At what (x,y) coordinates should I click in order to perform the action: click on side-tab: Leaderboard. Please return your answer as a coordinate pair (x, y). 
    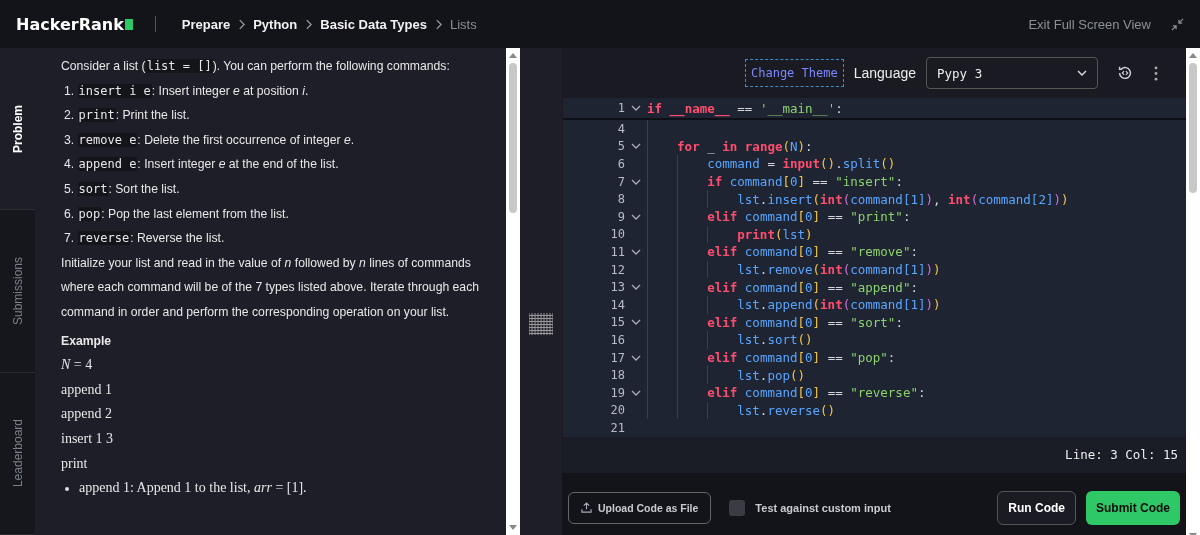
    Looking at the image, I should click on (17, 453).